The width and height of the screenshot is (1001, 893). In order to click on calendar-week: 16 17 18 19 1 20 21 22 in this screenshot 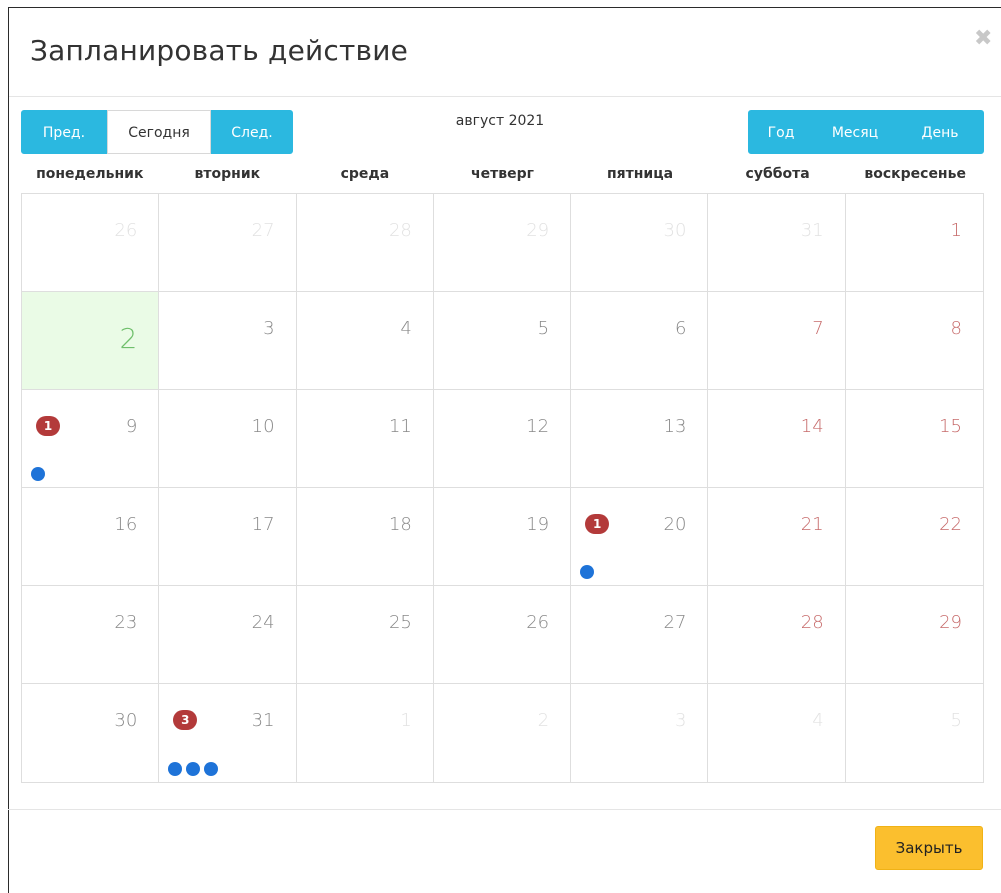, I will do `click(502, 537)`.